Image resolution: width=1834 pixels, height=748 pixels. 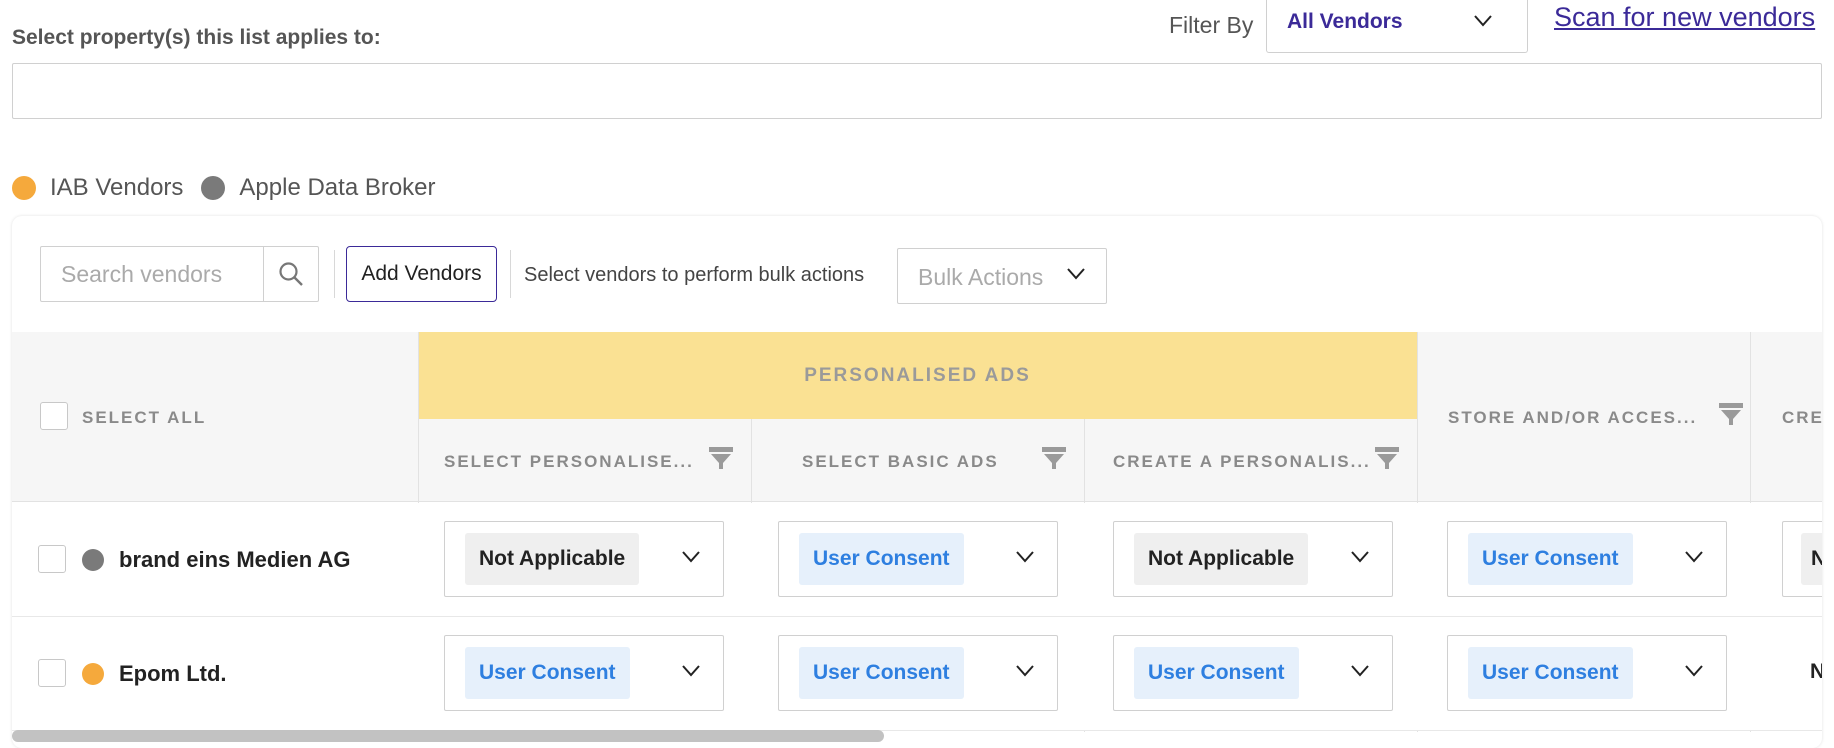 I want to click on legend-item-iab: IAB Vendors, so click(x=97, y=188).